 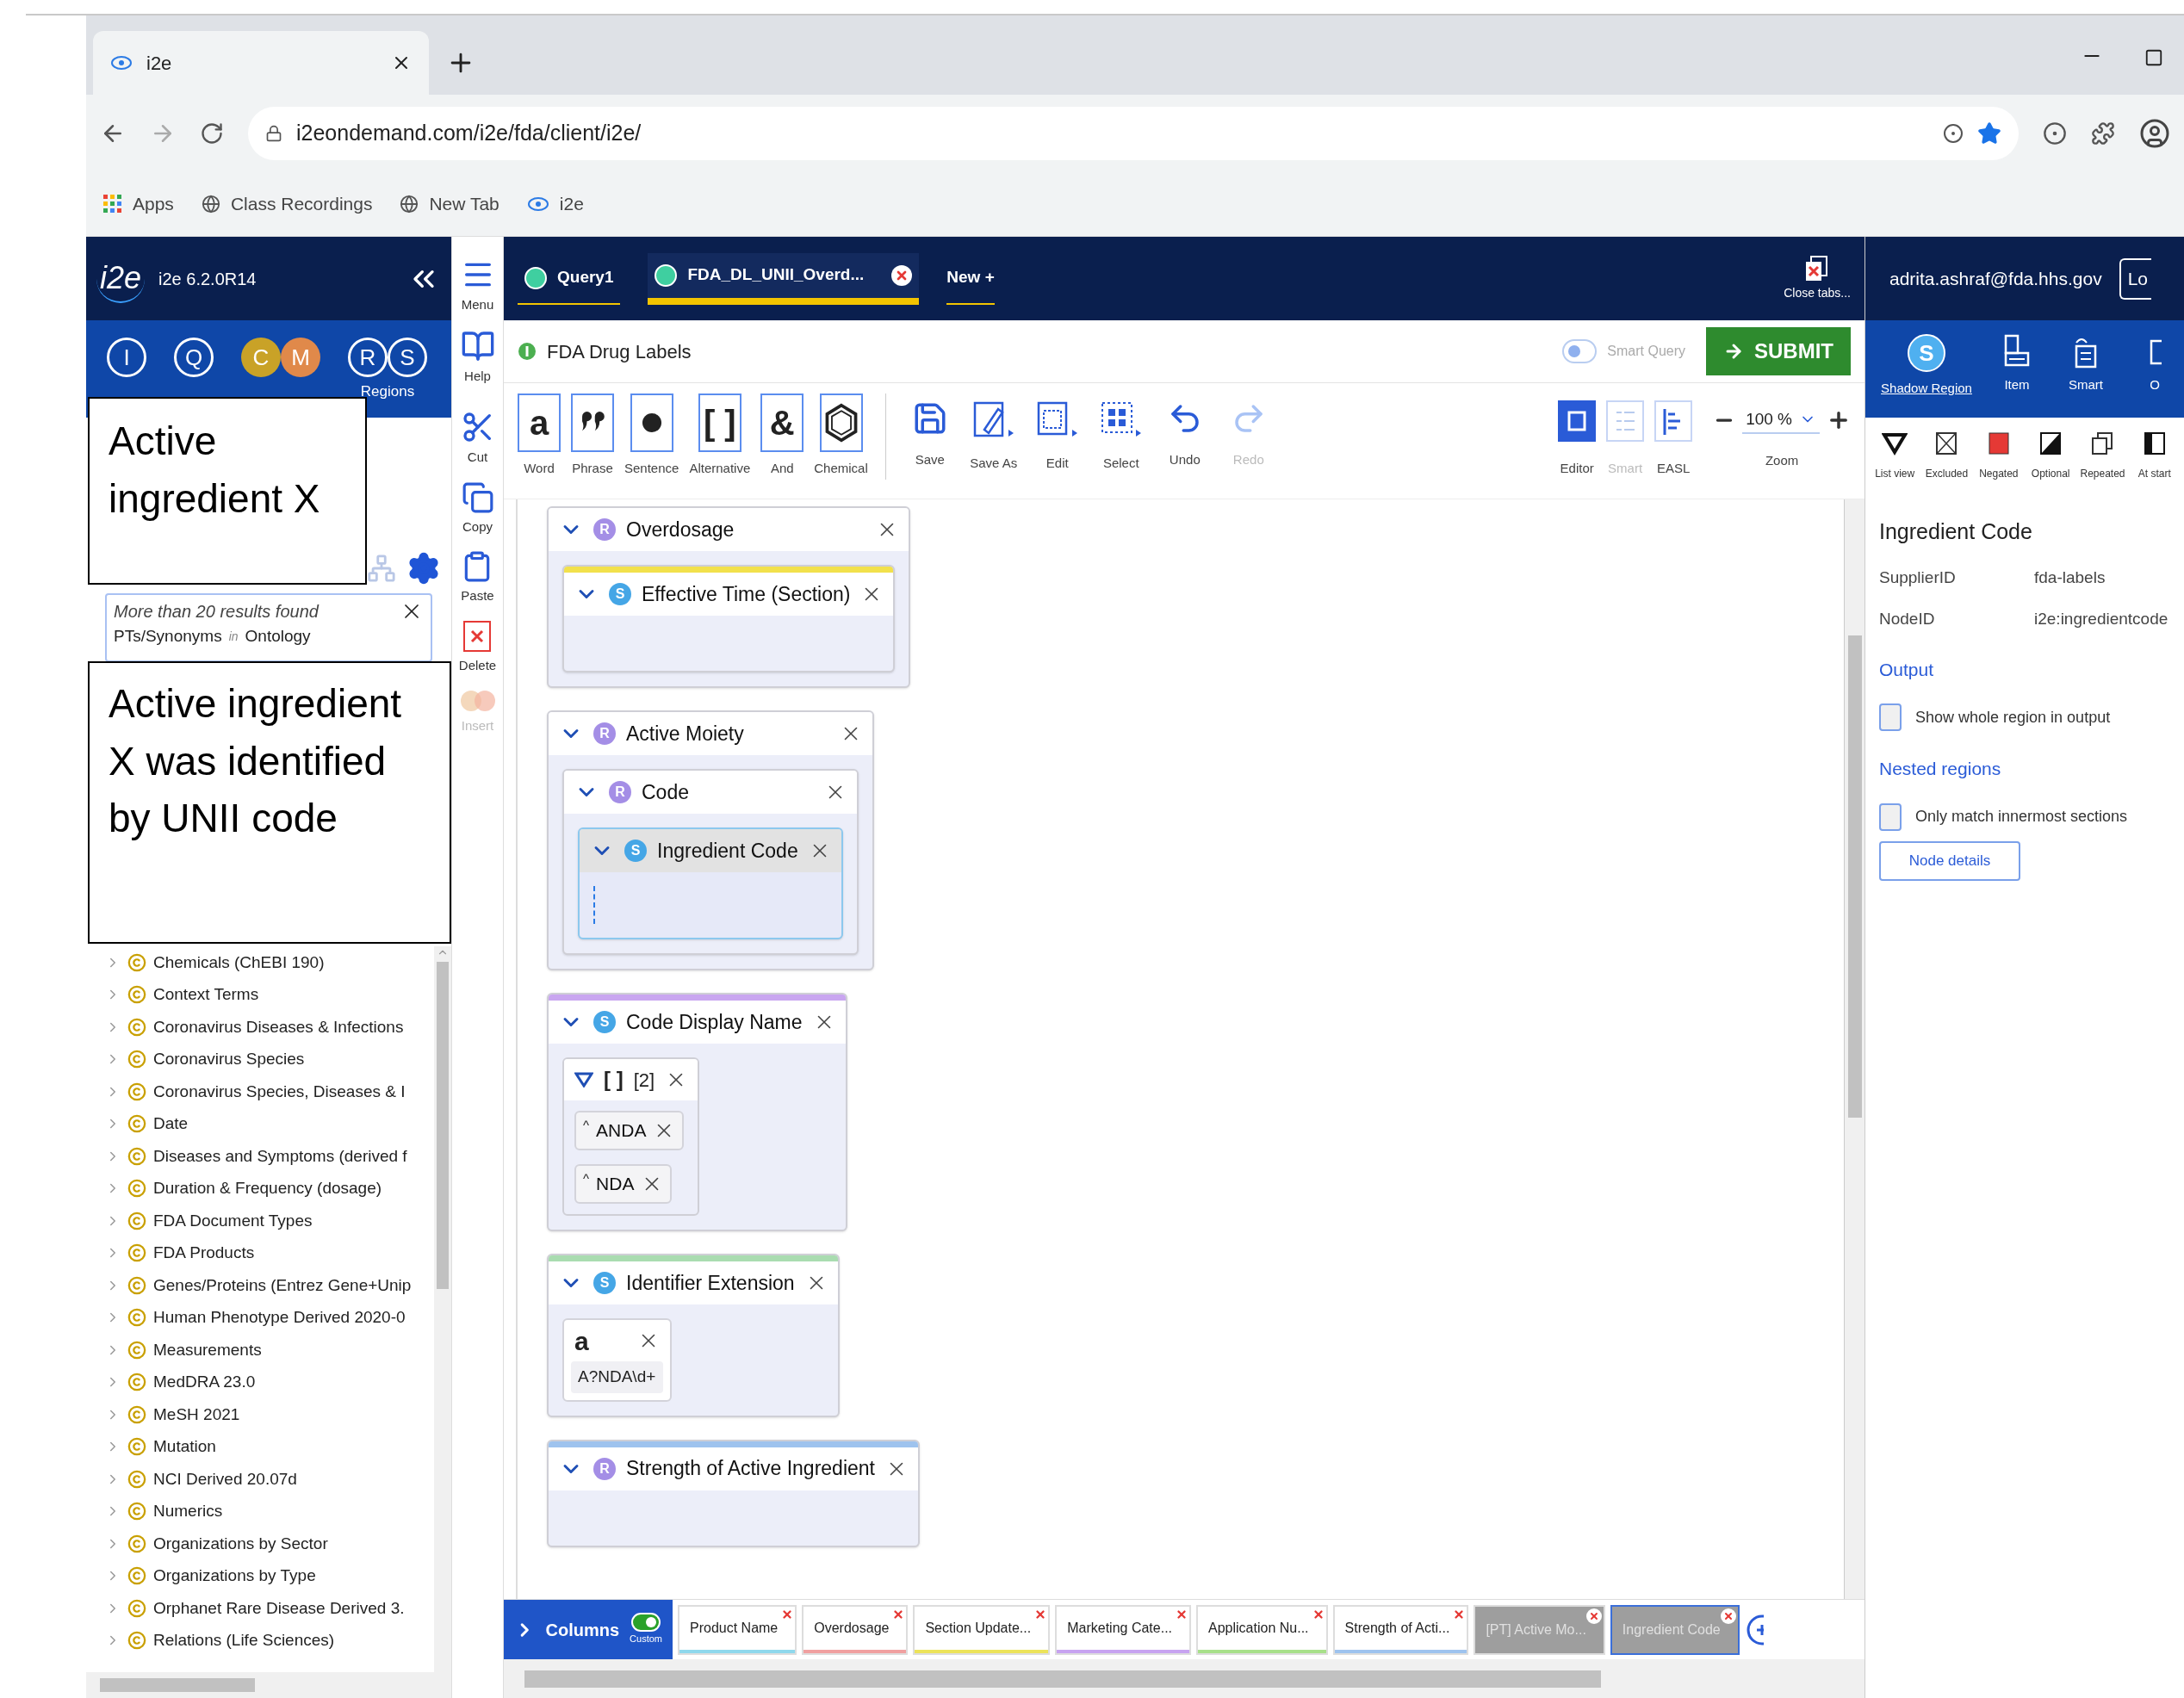 I want to click on address-bar: i2eondemand.com/i2e/fda/client/i2e/, so click(x=1134, y=133).